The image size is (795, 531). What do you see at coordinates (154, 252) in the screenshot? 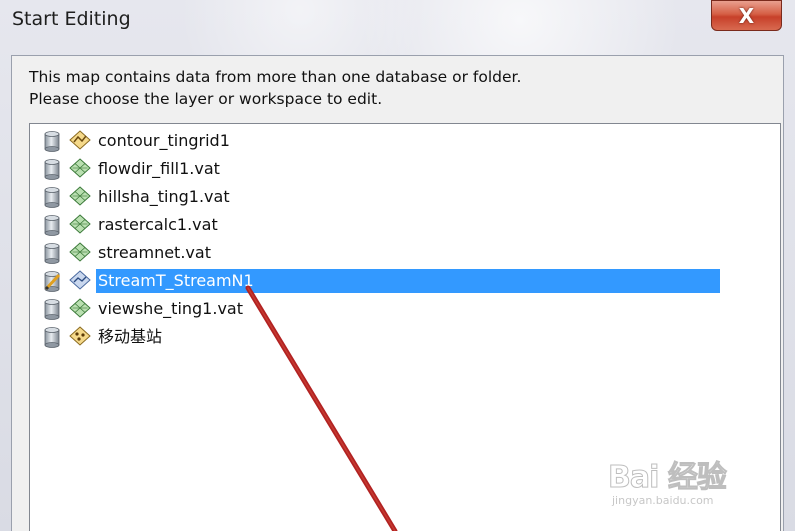
I see `list-item-label: streamnet.vat` at bounding box center [154, 252].